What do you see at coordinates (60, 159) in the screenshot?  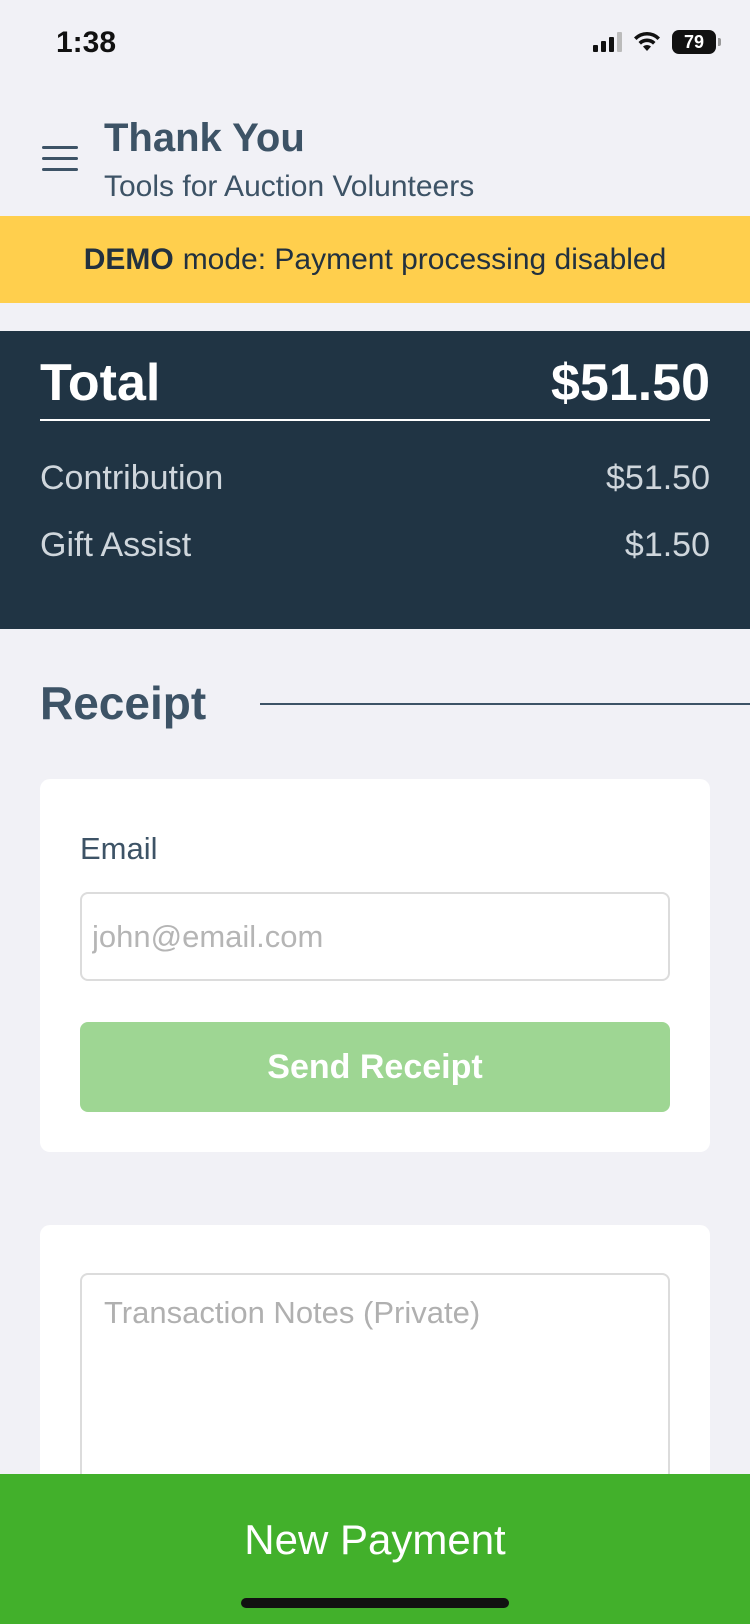 I see `hamburger-menu-icon` at bounding box center [60, 159].